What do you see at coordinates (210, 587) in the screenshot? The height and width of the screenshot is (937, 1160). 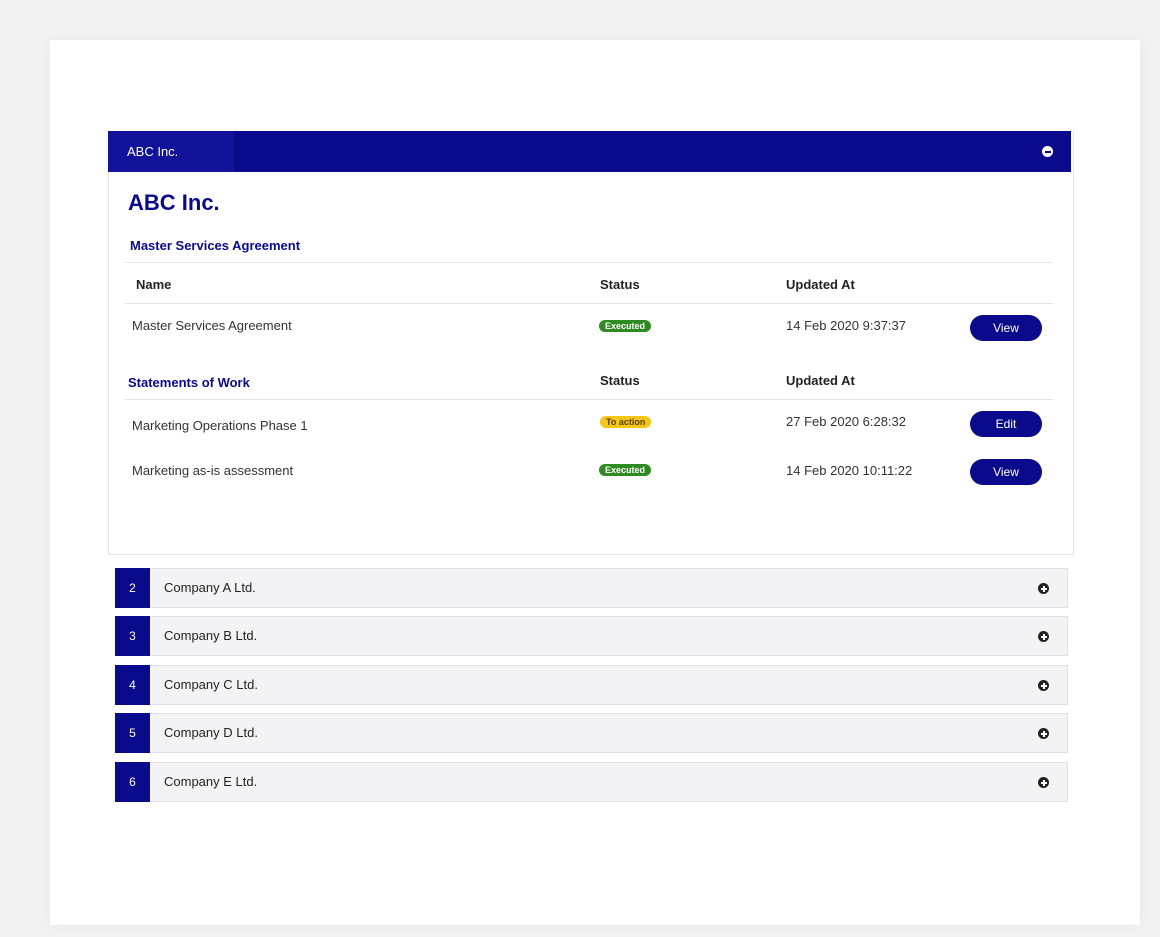 I see `accordion-label: Company A Ltd.` at bounding box center [210, 587].